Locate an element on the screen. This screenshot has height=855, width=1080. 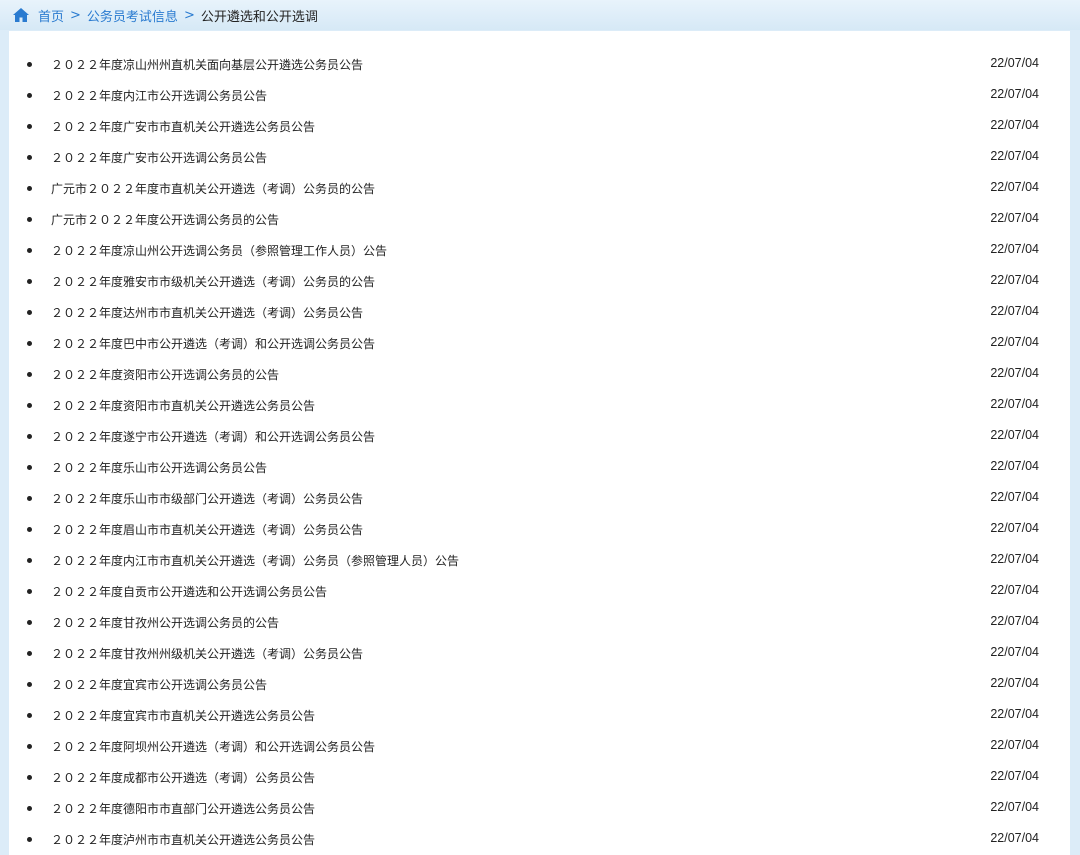
announcement-title-link: 广元市２０２２年度公开选调公务员的公告 is located at coordinates (165, 219).